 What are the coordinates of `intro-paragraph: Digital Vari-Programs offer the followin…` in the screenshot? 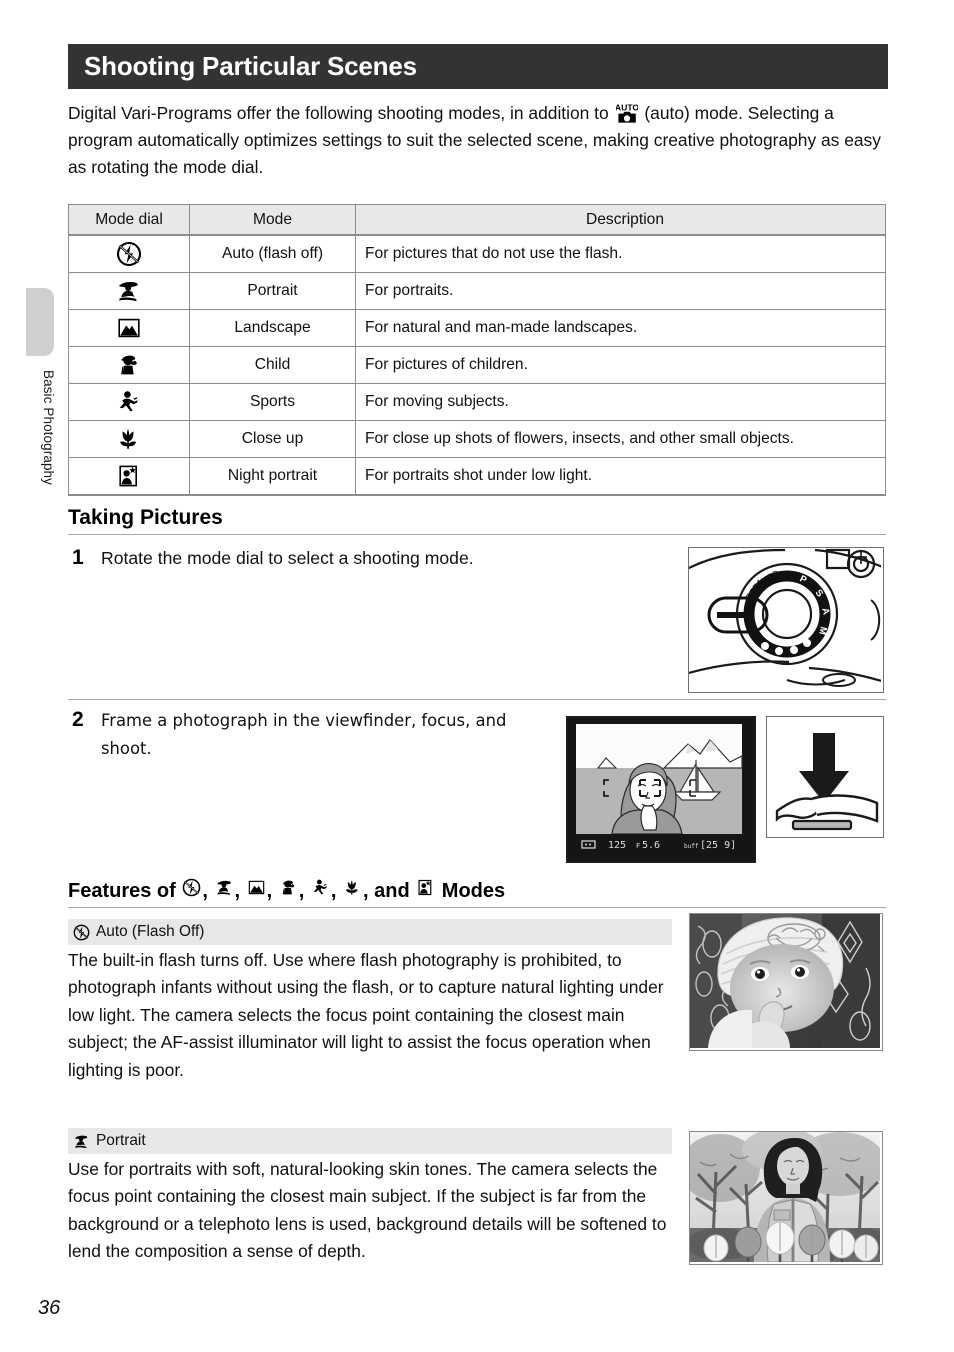 It's located at (477, 140).